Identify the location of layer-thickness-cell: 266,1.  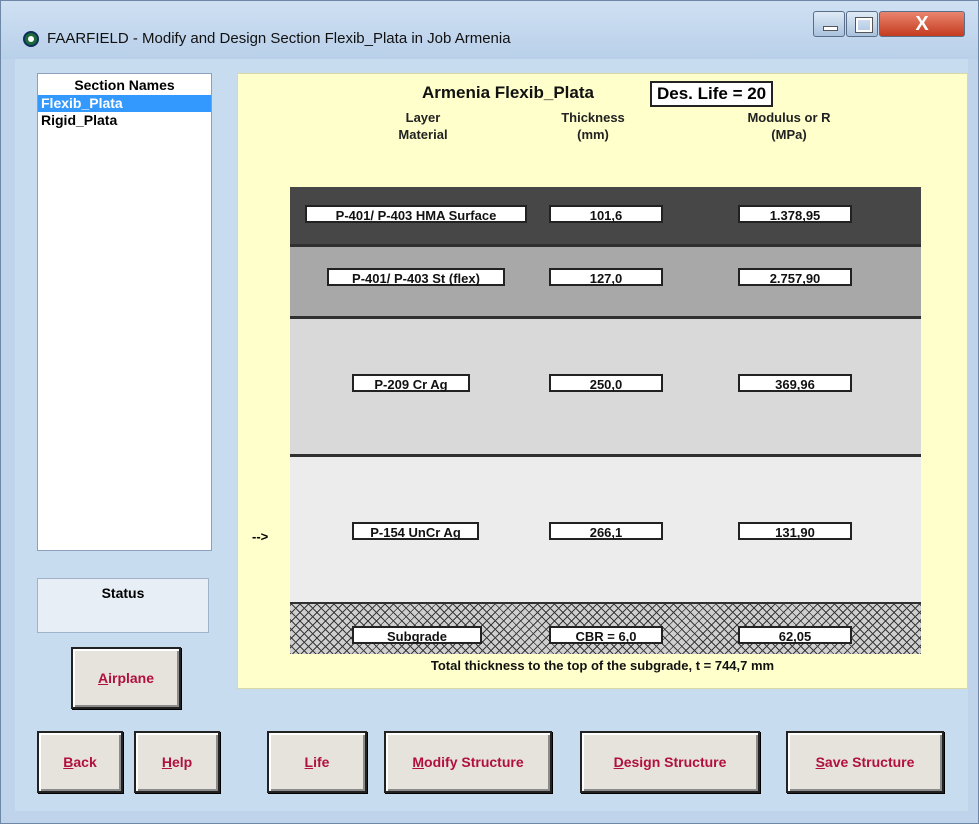
(606, 531).